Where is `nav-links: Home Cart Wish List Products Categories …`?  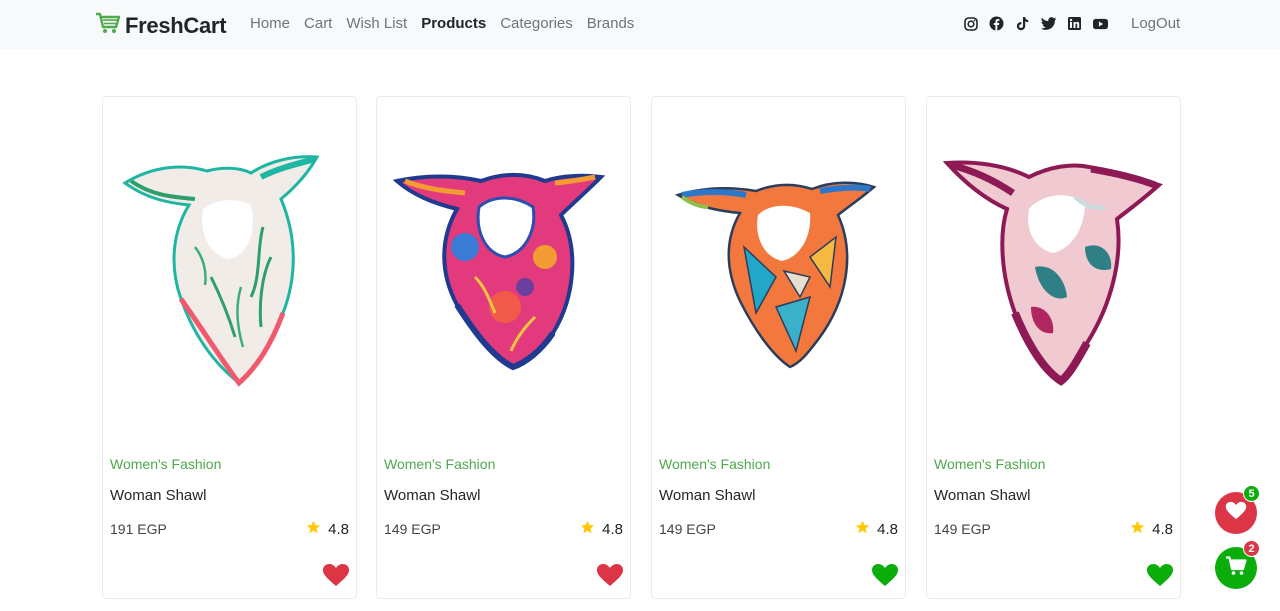
nav-links: Home Cart Wish List Products Categories … is located at coordinates (442, 23).